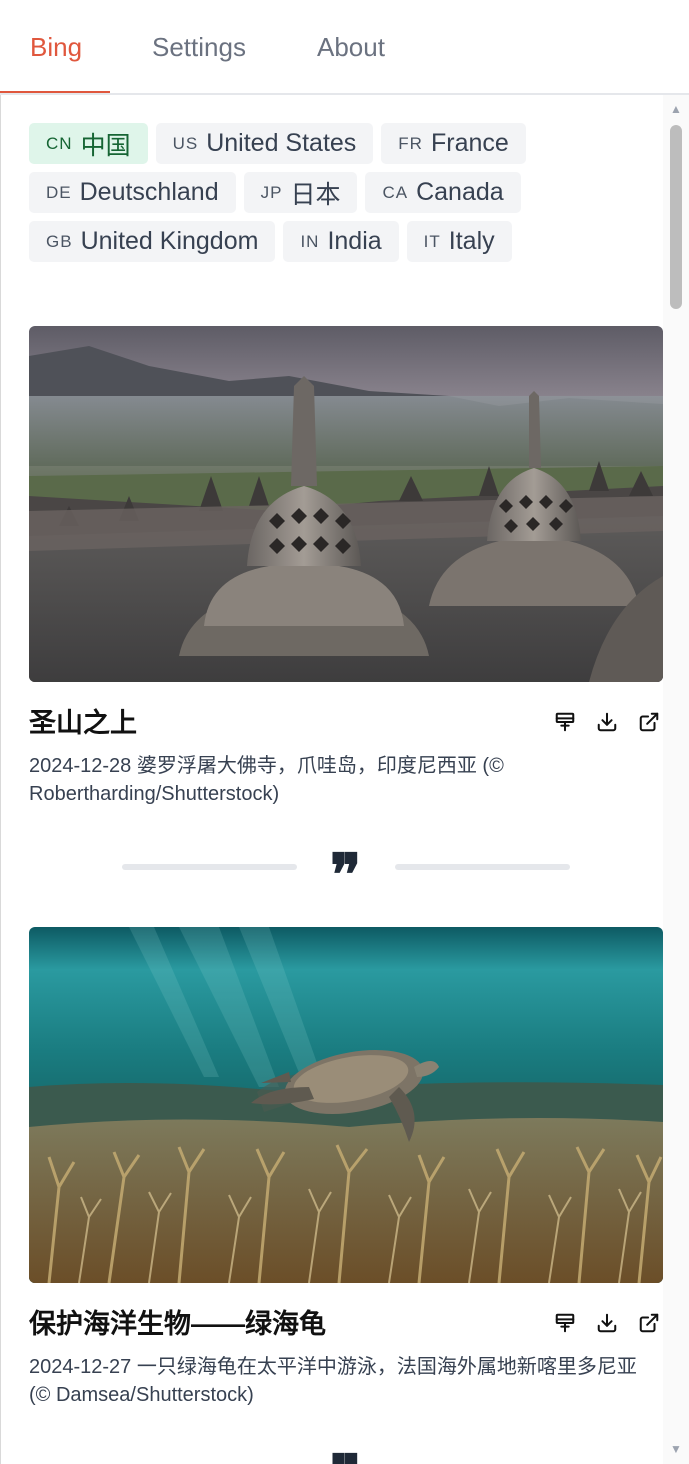  I want to click on region-chip-it: IT Italy, so click(459, 241).